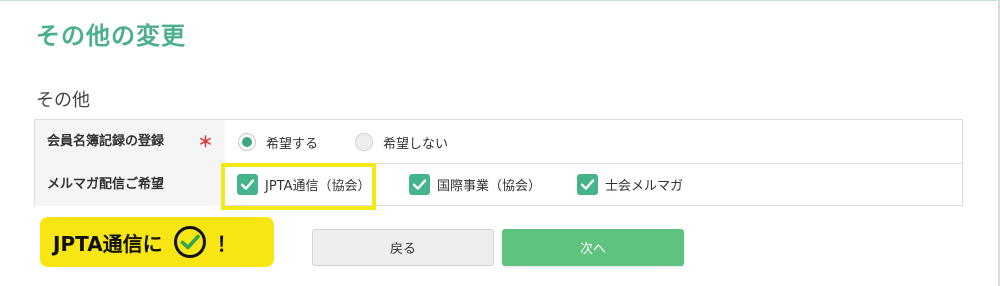  I want to click on radio-option-kibou-suru: 希望する, so click(278, 142).